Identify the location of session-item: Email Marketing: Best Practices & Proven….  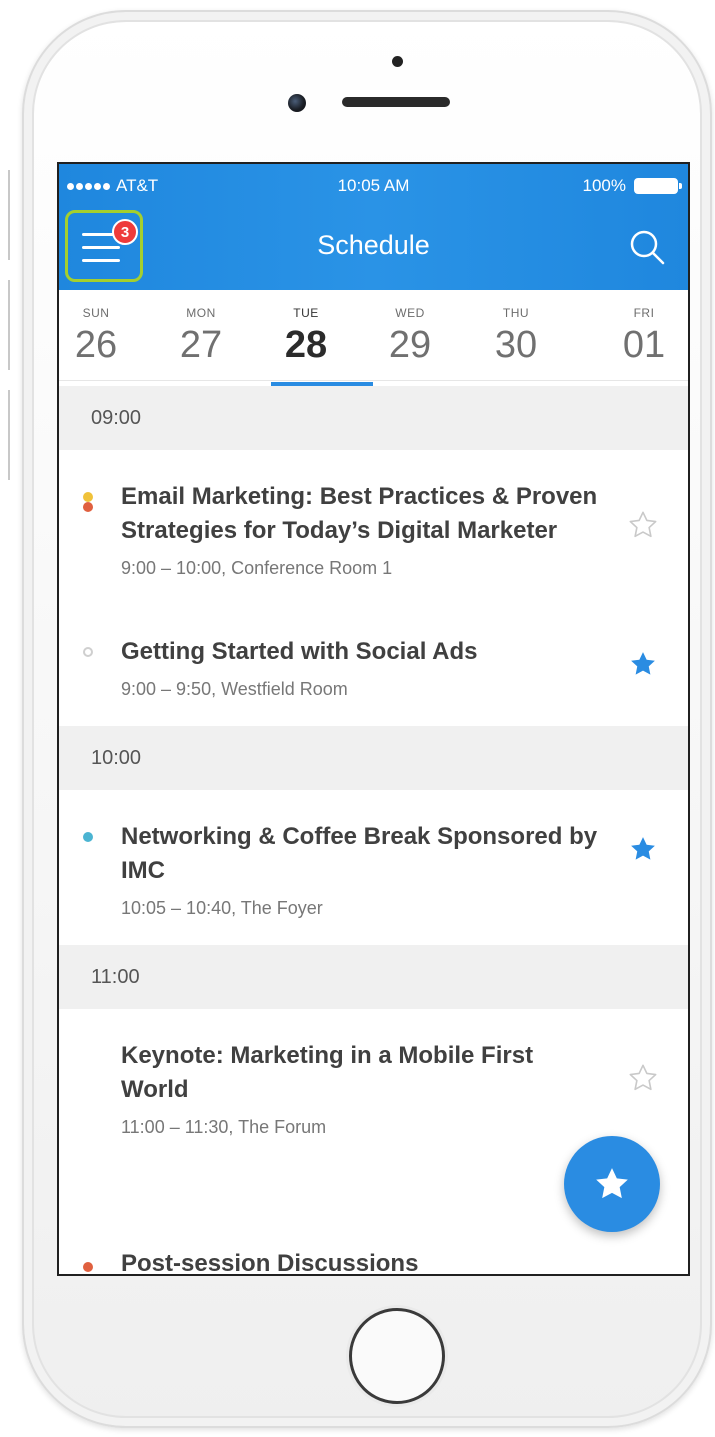
(373, 527).